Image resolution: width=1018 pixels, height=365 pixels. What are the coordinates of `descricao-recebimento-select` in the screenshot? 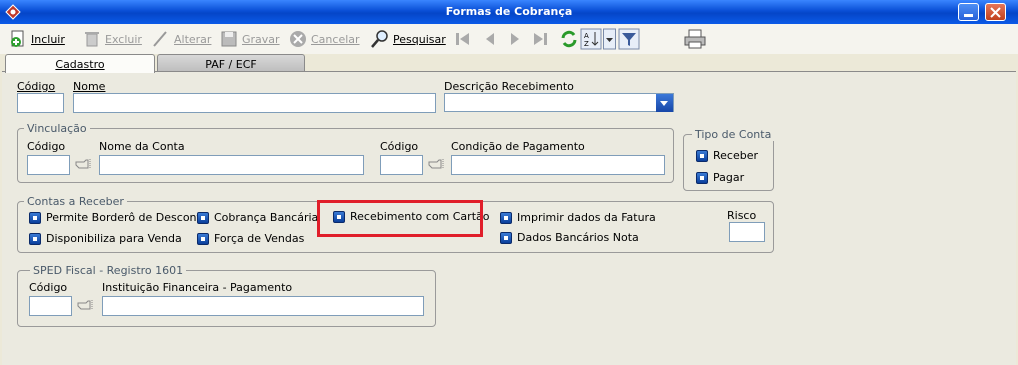 It's located at (559, 102).